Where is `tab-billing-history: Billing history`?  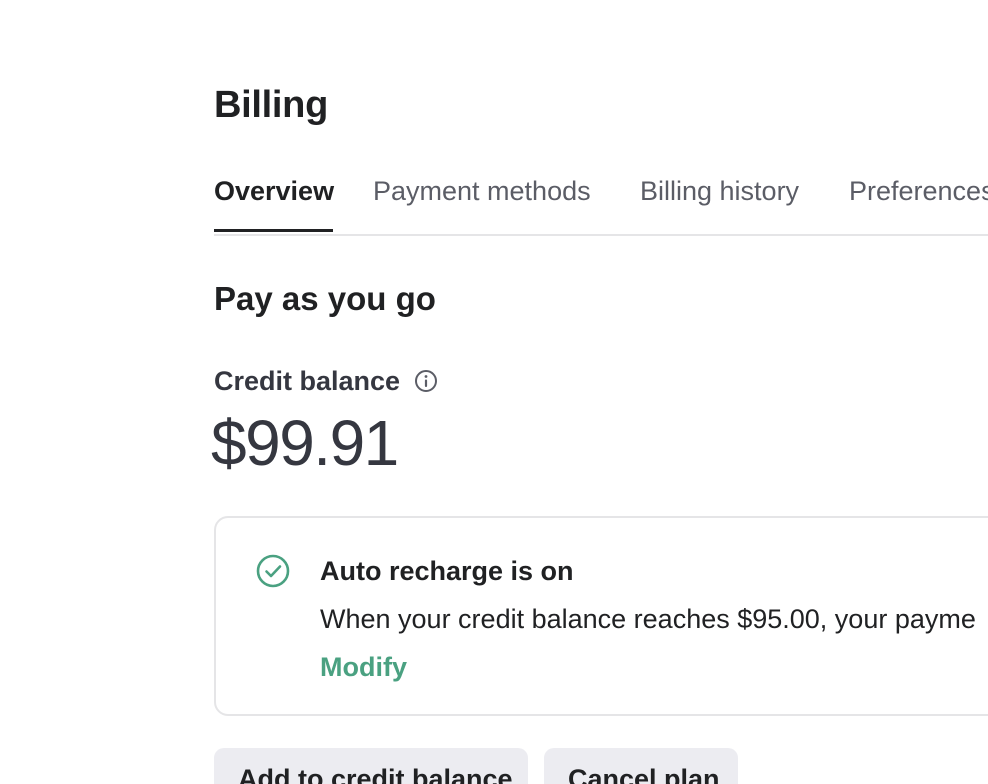
tab-billing-history: Billing history is located at coordinates (719, 204).